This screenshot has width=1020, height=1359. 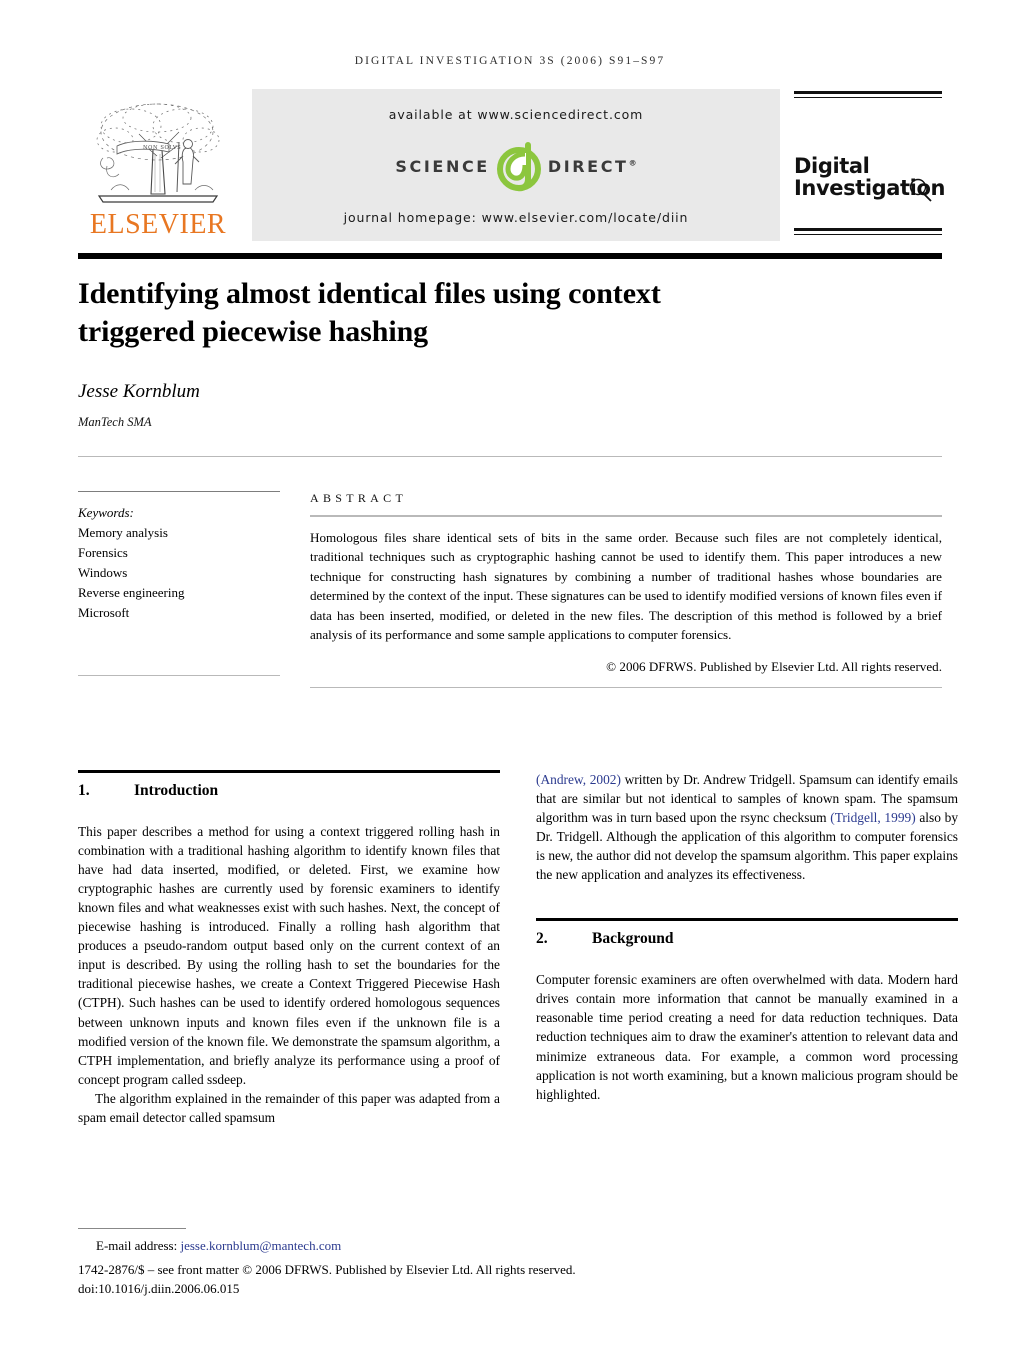 What do you see at coordinates (179, 676) in the screenshot?
I see `keywords-bottom-rule` at bounding box center [179, 676].